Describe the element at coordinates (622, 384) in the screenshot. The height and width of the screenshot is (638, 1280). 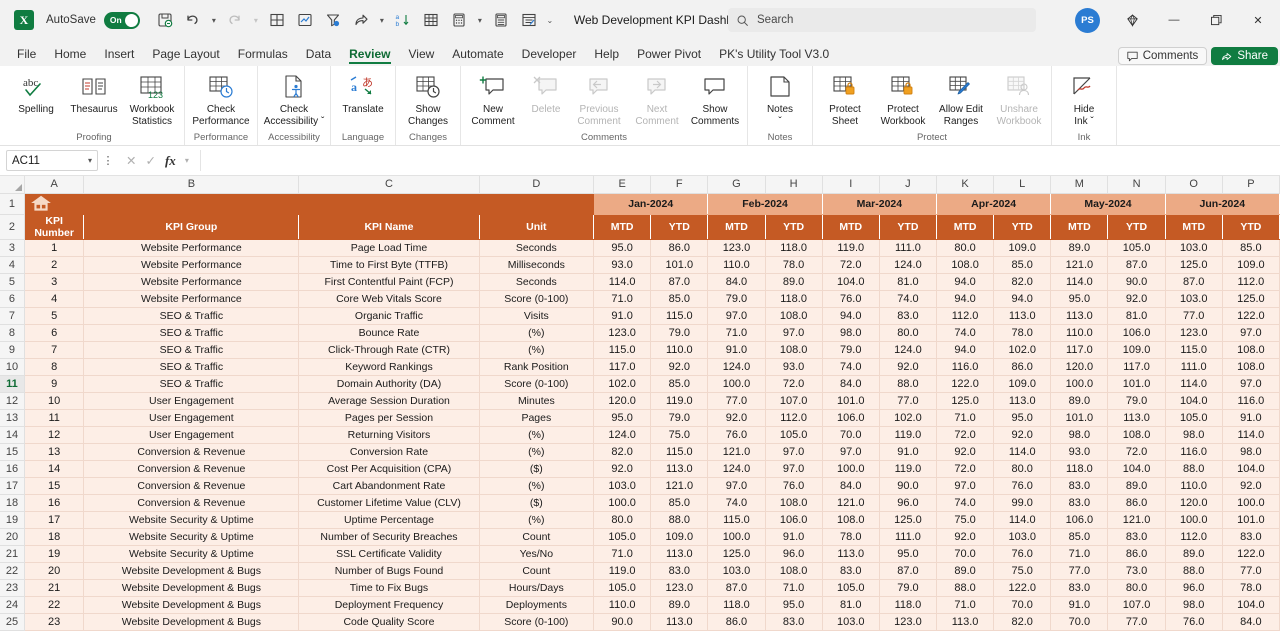
I see `cell-E11: 102.0` at that location.